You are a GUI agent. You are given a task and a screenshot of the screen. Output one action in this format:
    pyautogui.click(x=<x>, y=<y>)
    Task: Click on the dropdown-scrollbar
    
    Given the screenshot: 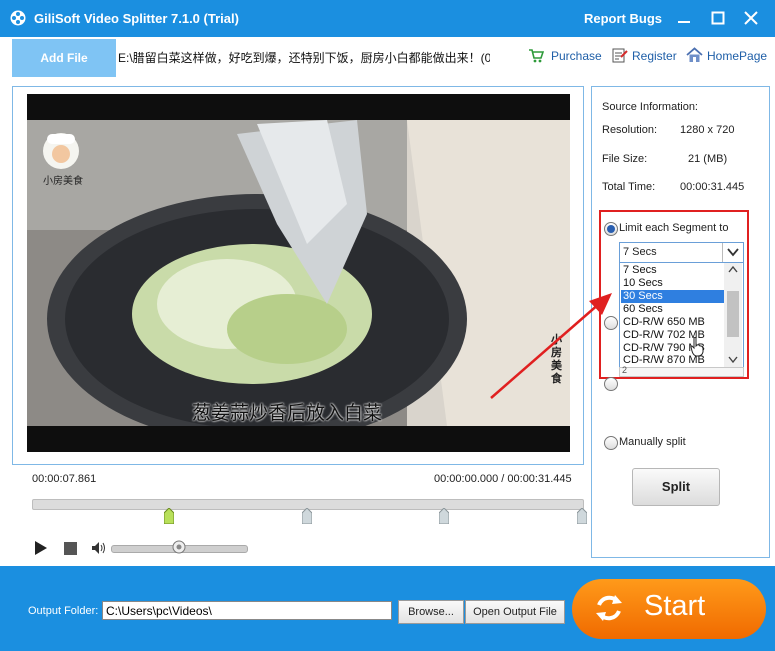 What is the action you would take?
    pyautogui.click(x=733, y=315)
    